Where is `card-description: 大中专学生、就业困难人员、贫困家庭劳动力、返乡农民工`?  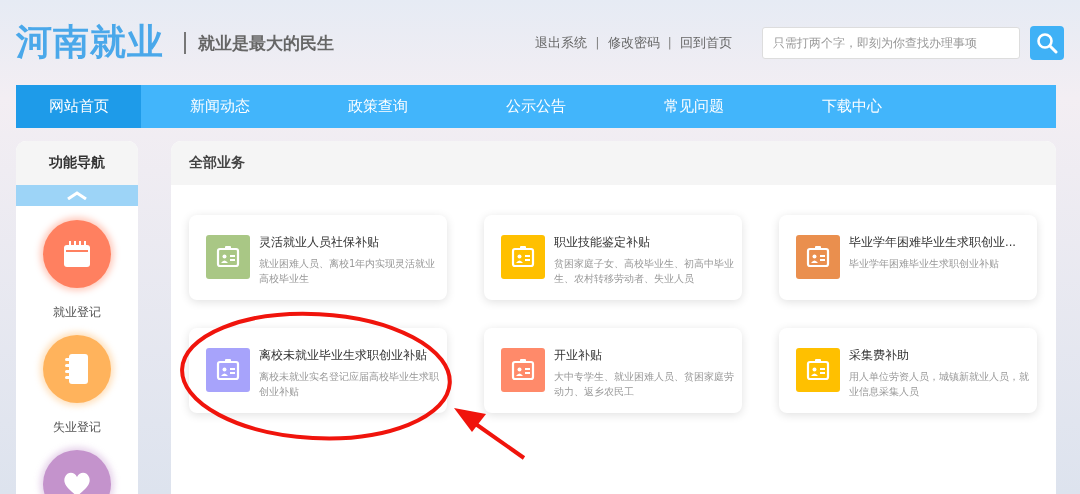
card-description: 大中专学生、就业困难人员、贫困家庭劳动力、返乡农民工 is located at coordinates (644, 384).